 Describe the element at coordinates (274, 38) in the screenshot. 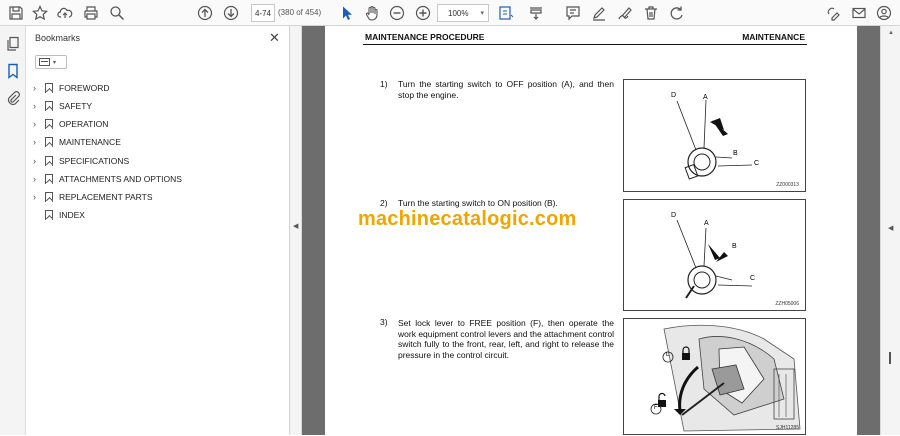

I see `close-icon: ✕` at that location.